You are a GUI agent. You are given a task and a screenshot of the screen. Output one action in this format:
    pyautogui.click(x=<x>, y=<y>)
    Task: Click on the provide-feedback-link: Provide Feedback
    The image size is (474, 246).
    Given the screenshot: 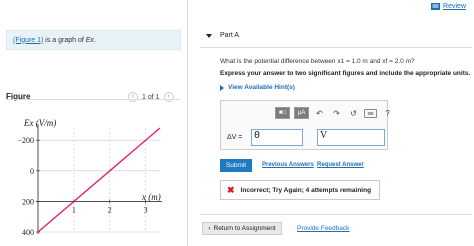 What is the action you would take?
    pyautogui.click(x=323, y=228)
    